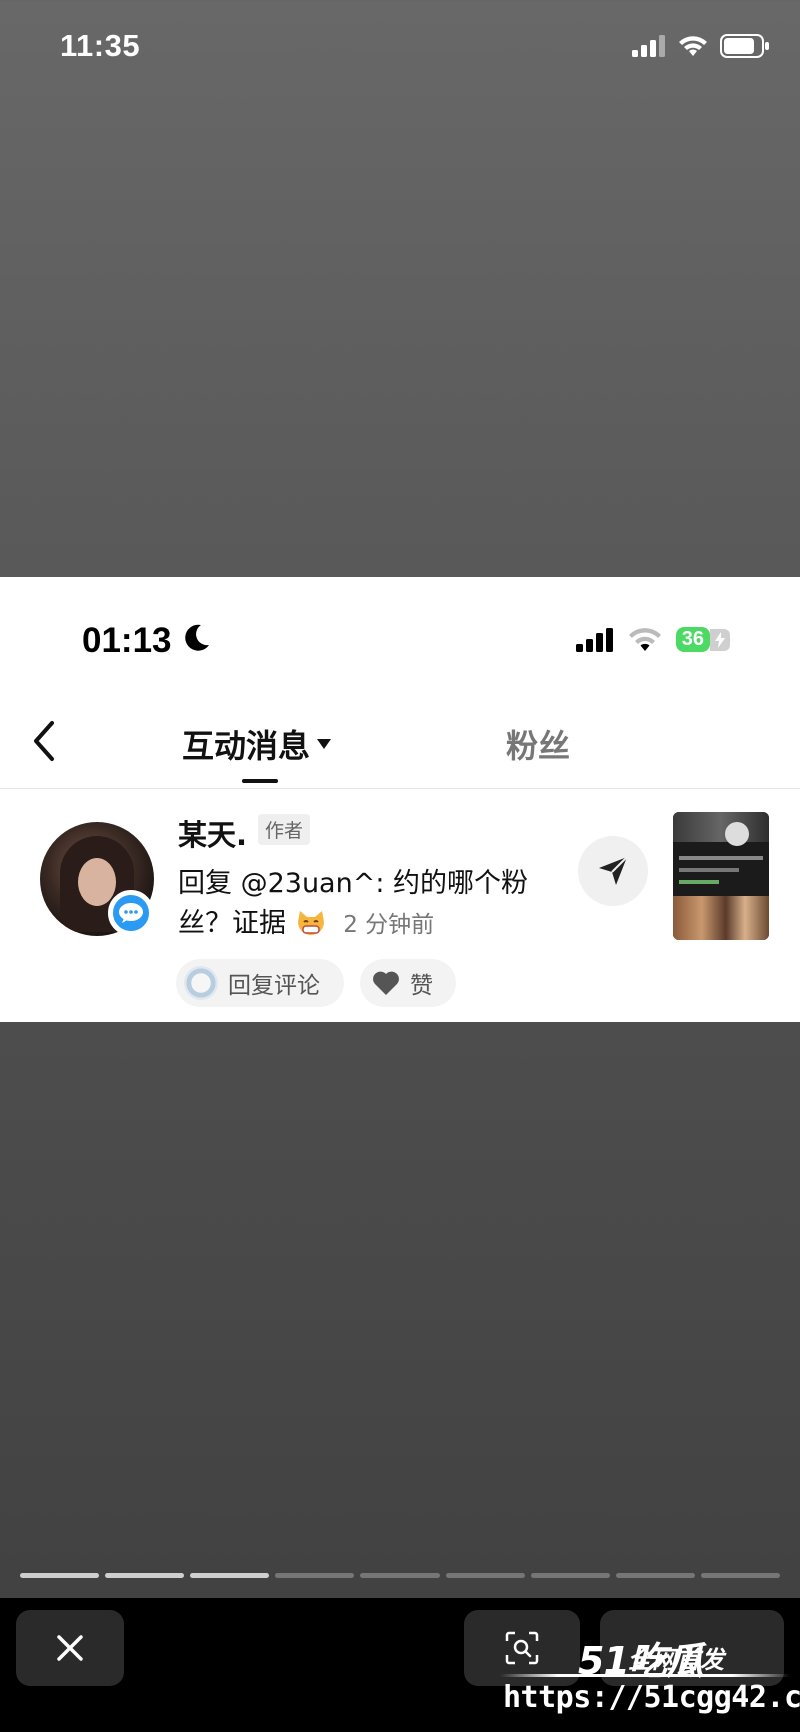 The width and height of the screenshot is (800, 1732). I want to click on share-button, so click(613, 871).